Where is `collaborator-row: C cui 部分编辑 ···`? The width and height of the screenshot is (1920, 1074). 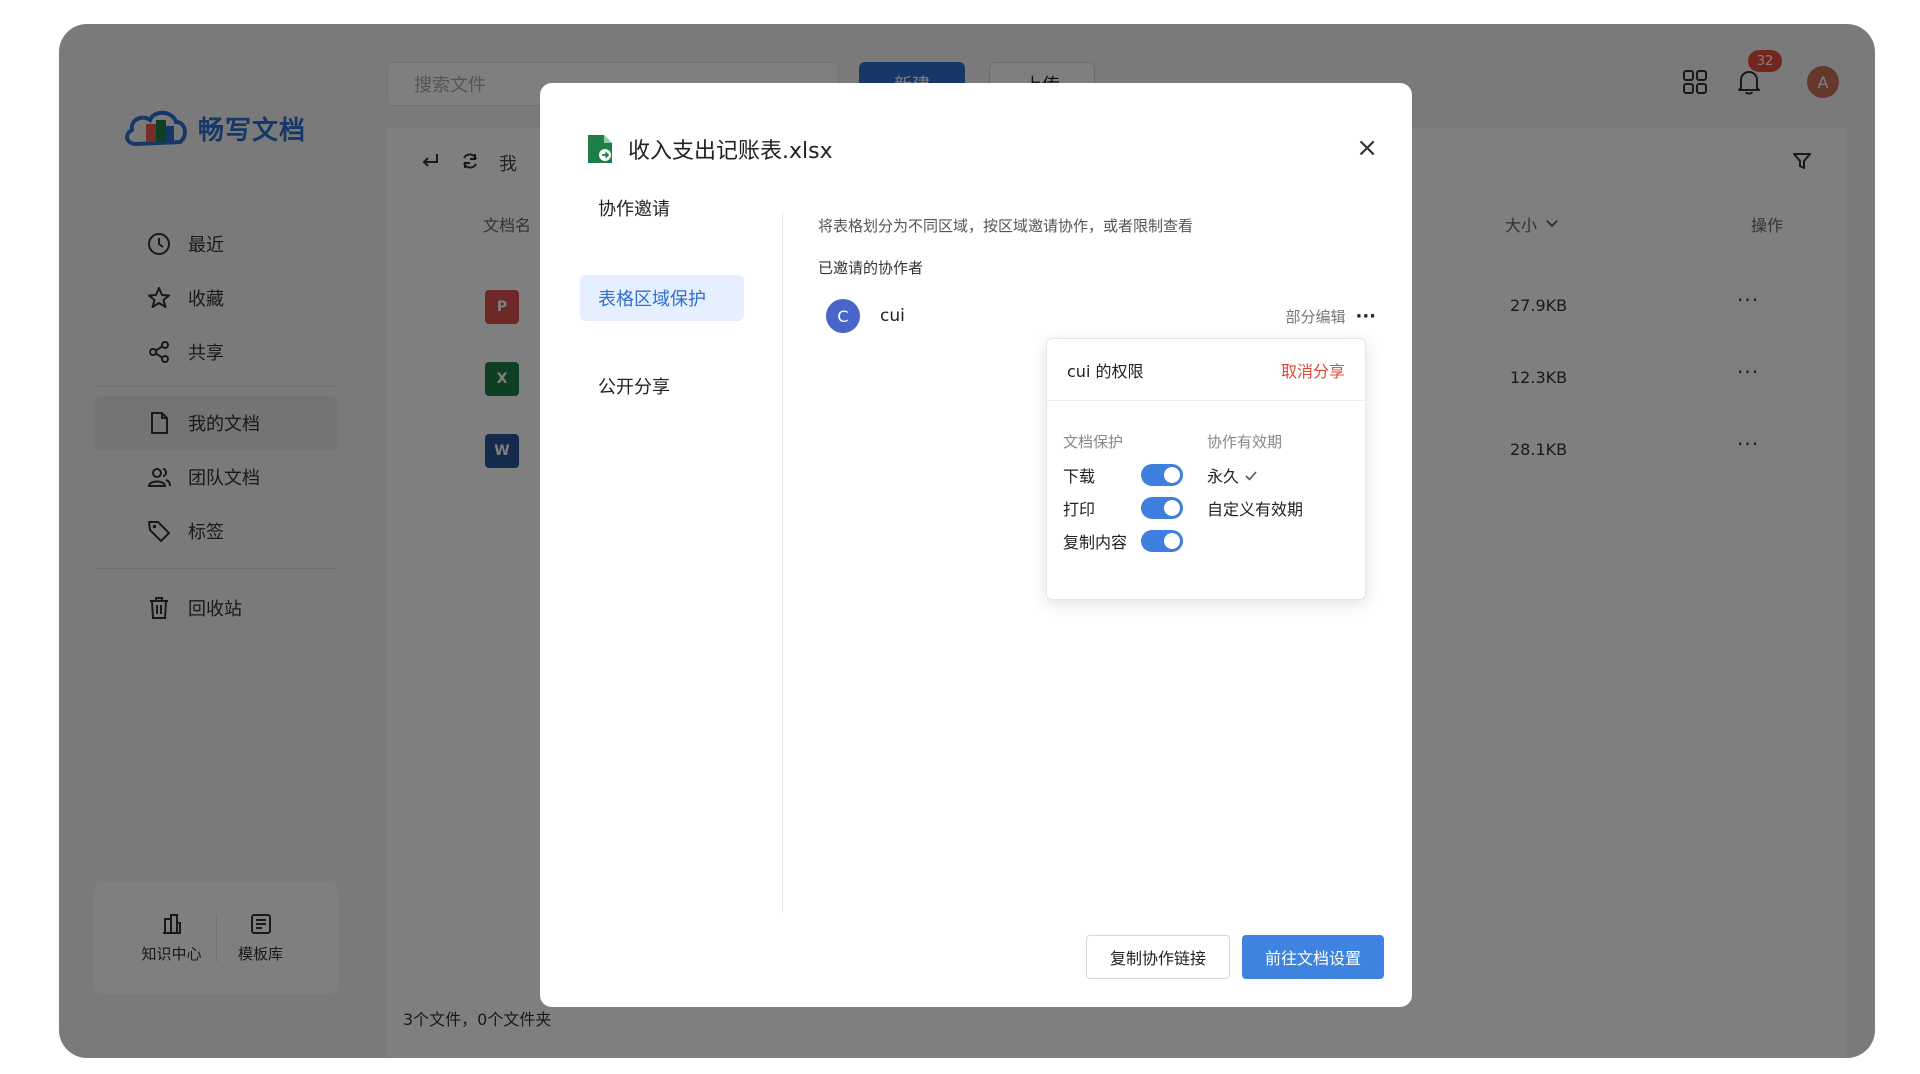
collaborator-row: C cui 部分编辑 ··· is located at coordinates (1101, 316).